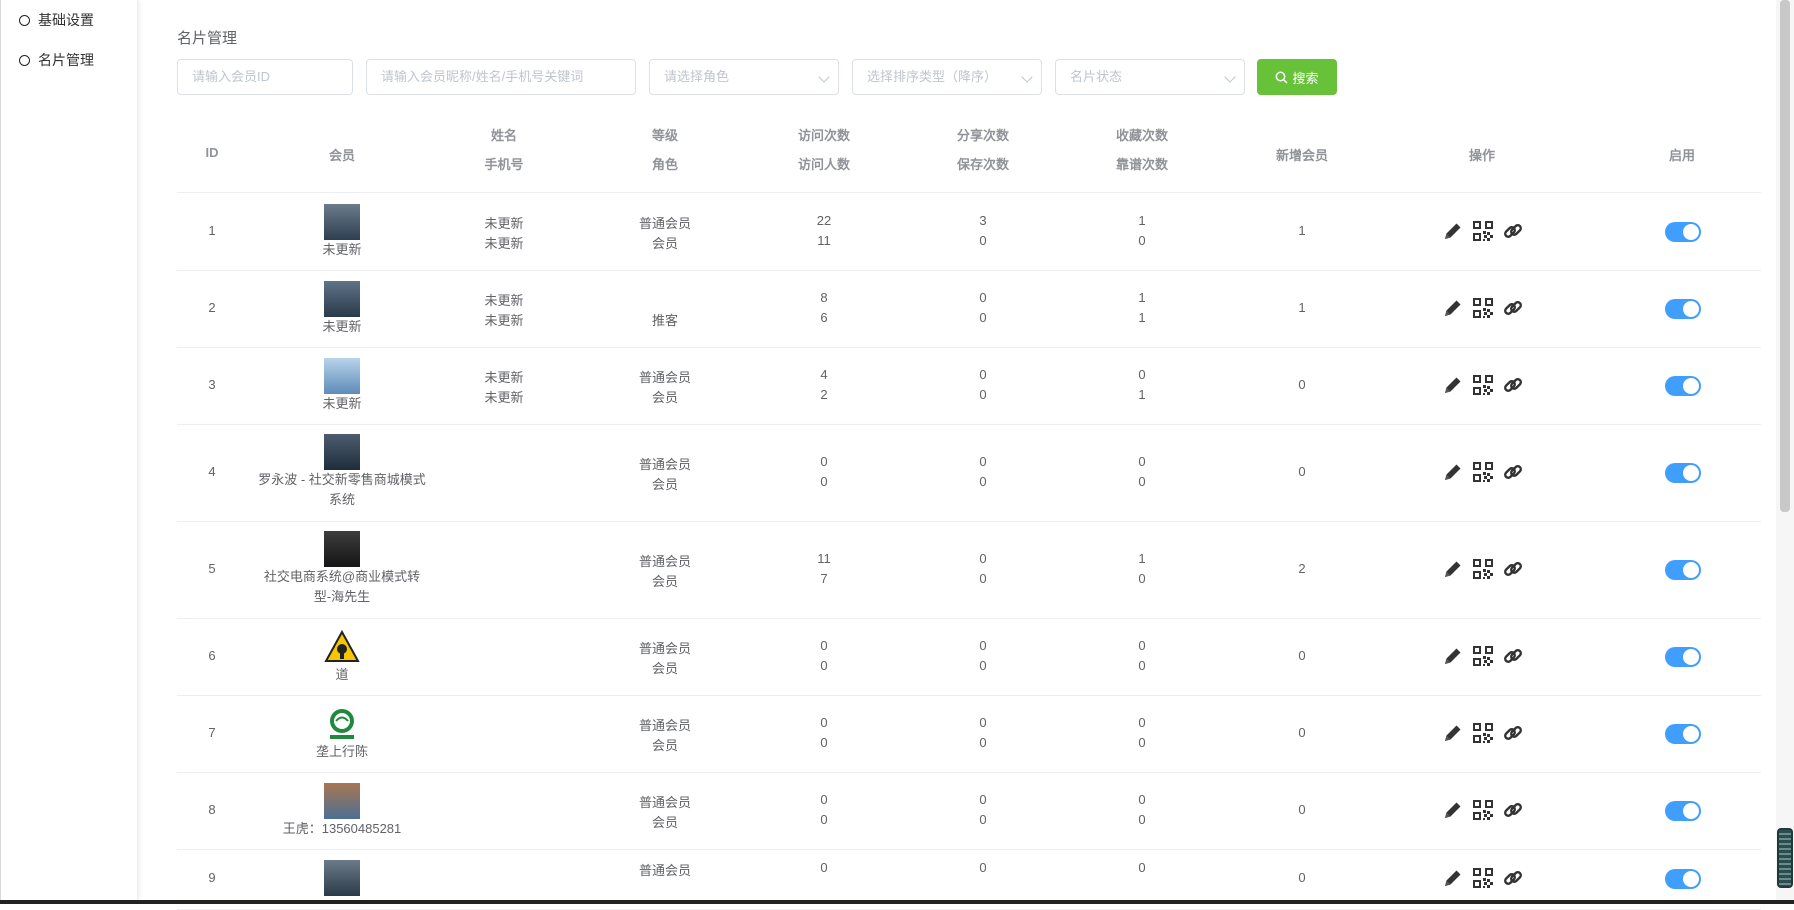 The image size is (1794, 910). Describe the element at coordinates (231, 76) in the screenshot. I see `placeholder: 请输入会员ID` at that location.